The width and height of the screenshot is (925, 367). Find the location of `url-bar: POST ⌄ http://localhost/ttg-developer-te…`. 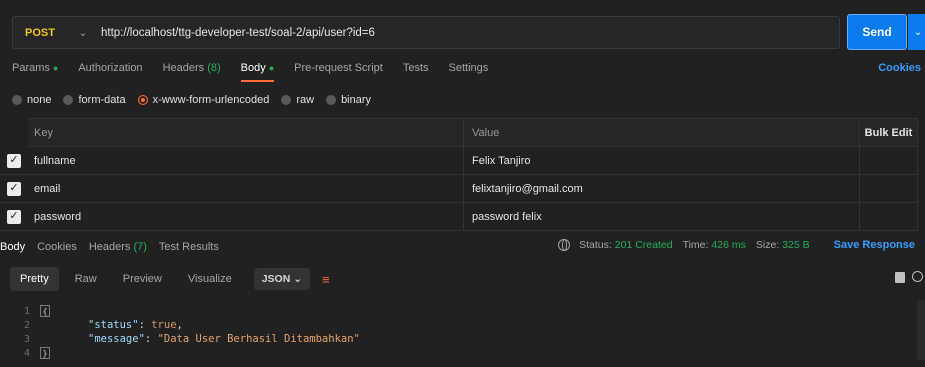

url-bar: POST ⌄ http://localhost/ttg-developer-te… is located at coordinates (426, 32).